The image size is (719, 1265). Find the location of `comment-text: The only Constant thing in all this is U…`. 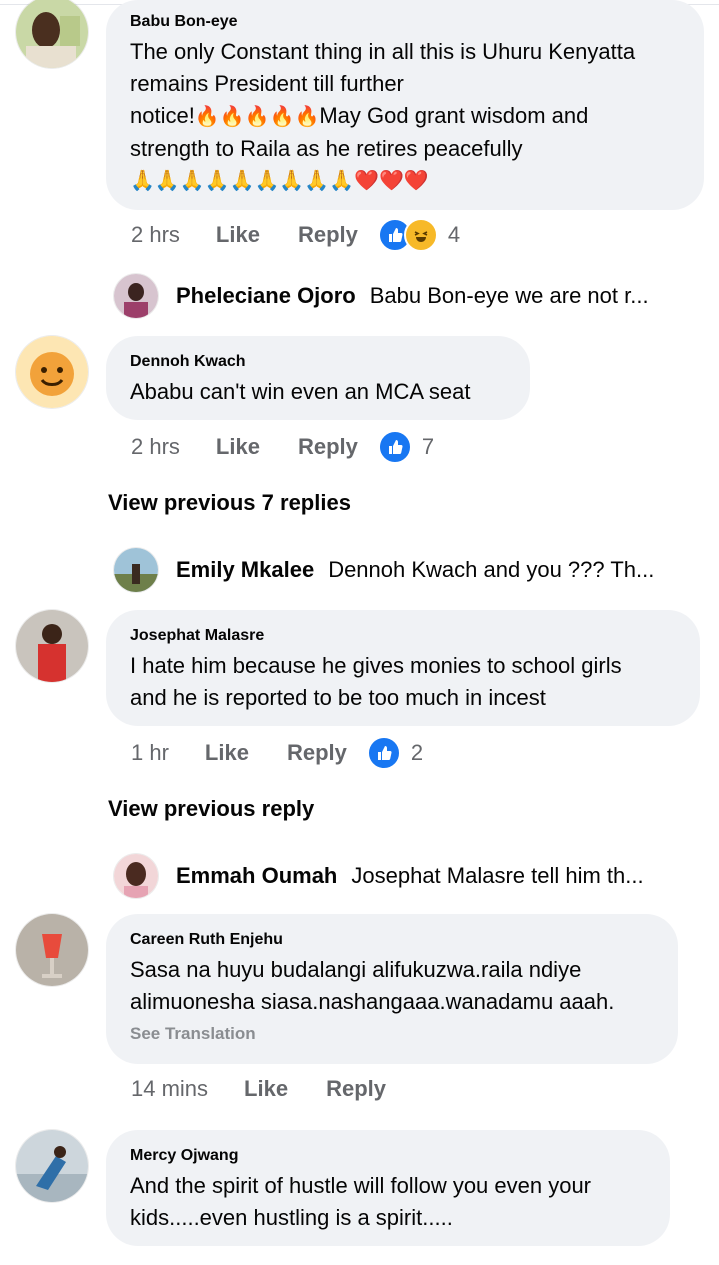

comment-text: The only Constant thing in all this is U… is located at coordinates (405, 116).